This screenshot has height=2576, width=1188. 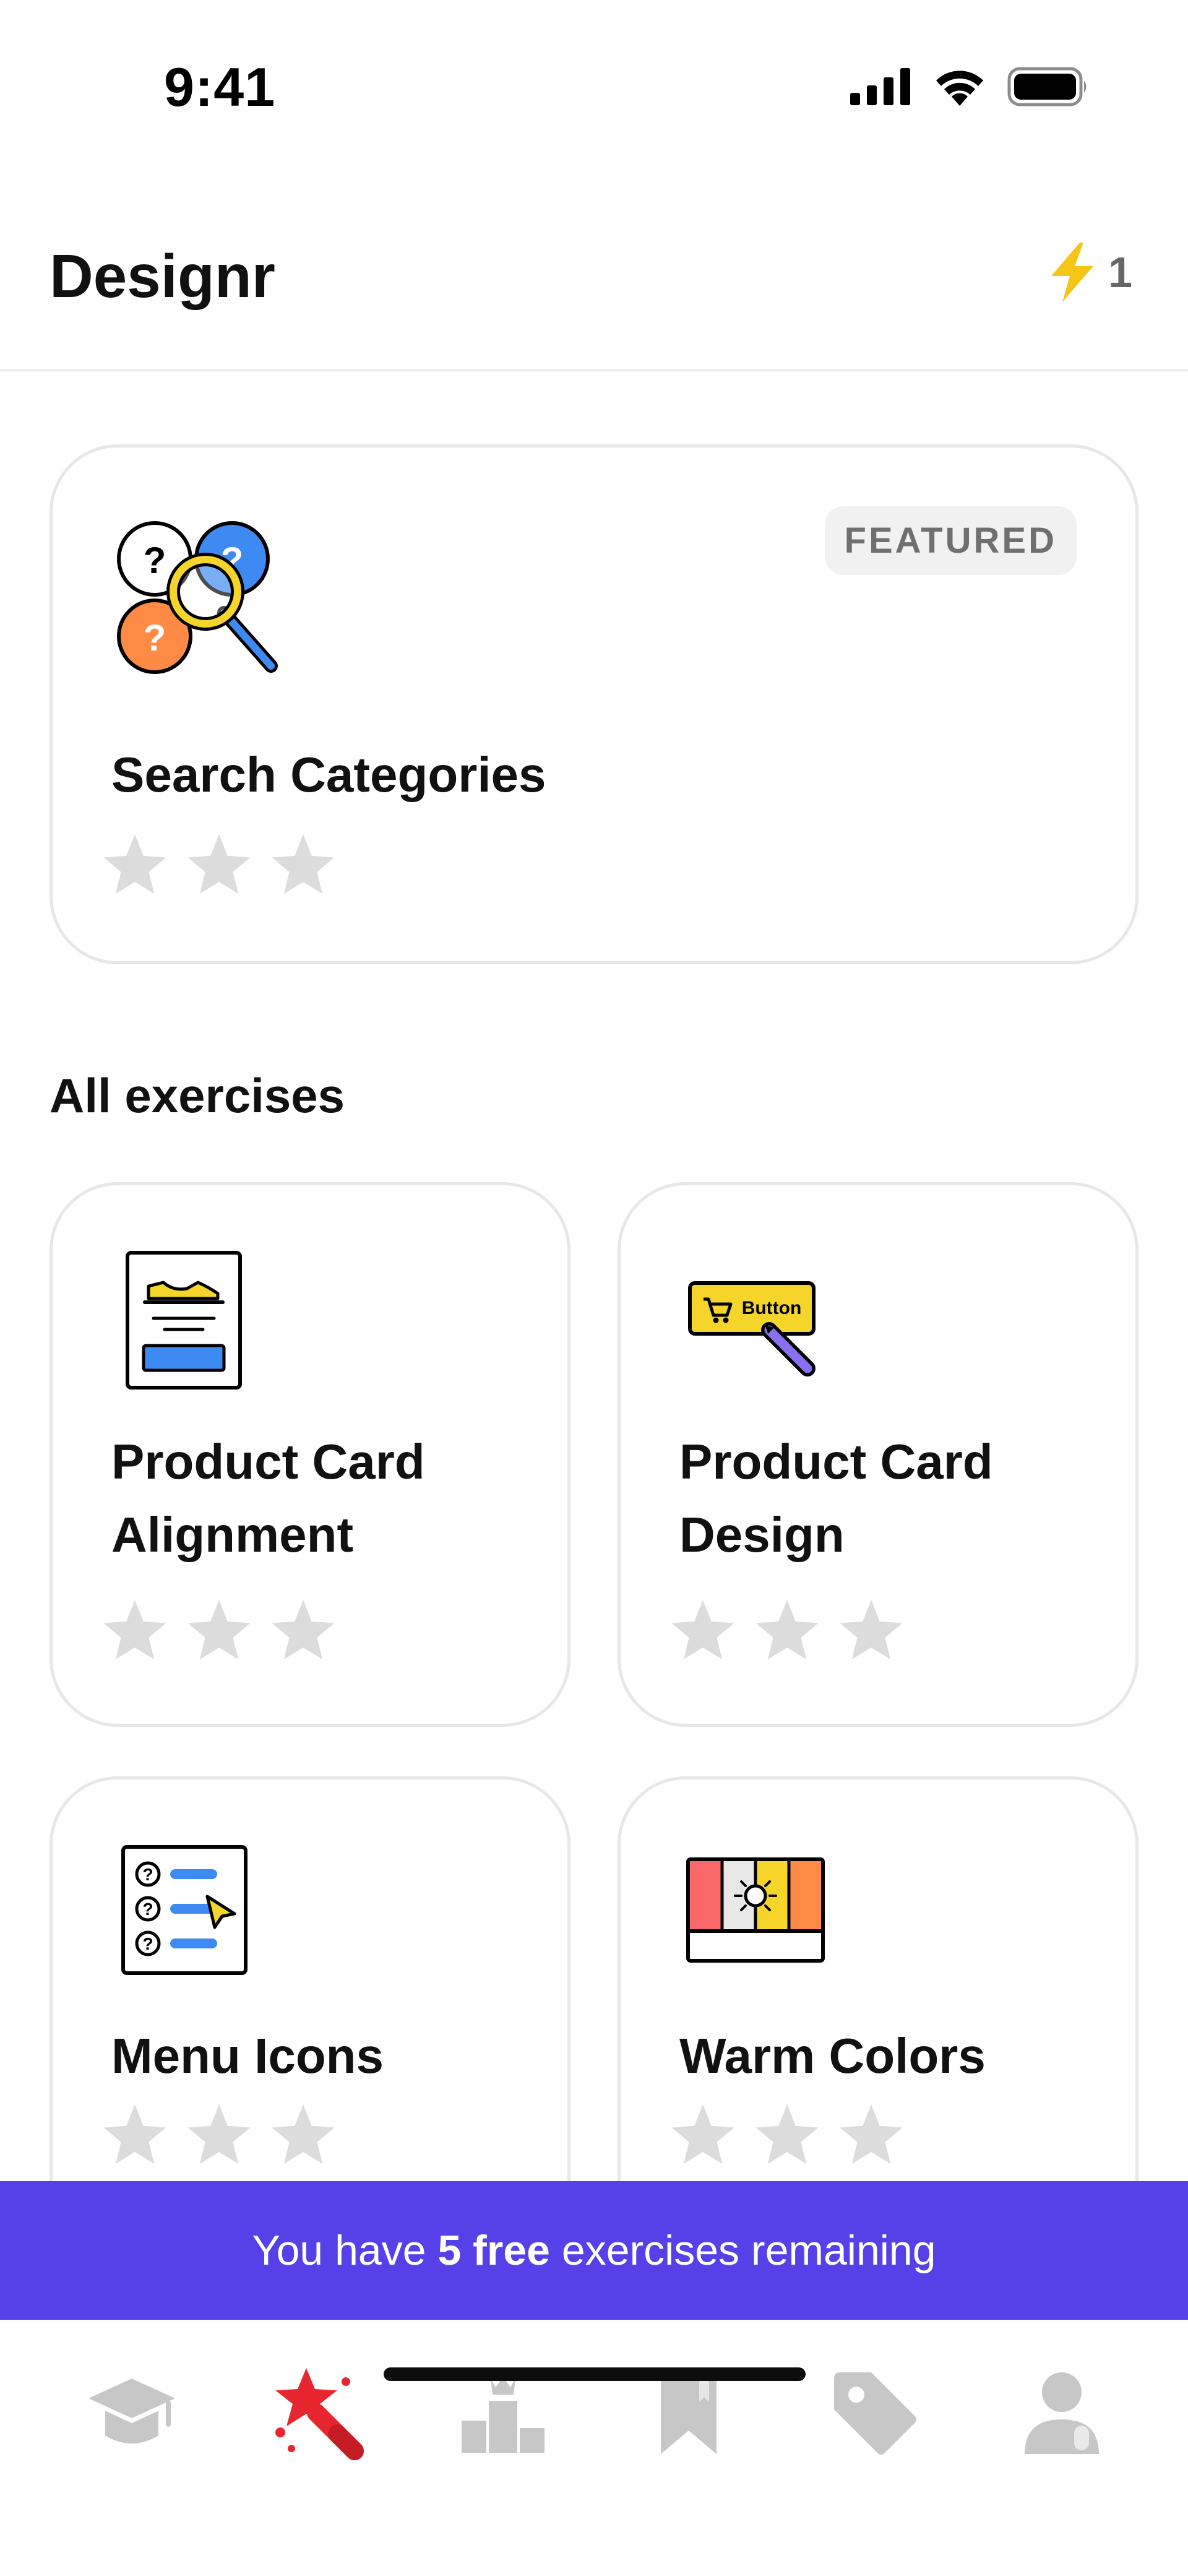 What do you see at coordinates (493, 2250) in the screenshot?
I see `banner-highlight: 5 free` at bounding box center [493, 2250].